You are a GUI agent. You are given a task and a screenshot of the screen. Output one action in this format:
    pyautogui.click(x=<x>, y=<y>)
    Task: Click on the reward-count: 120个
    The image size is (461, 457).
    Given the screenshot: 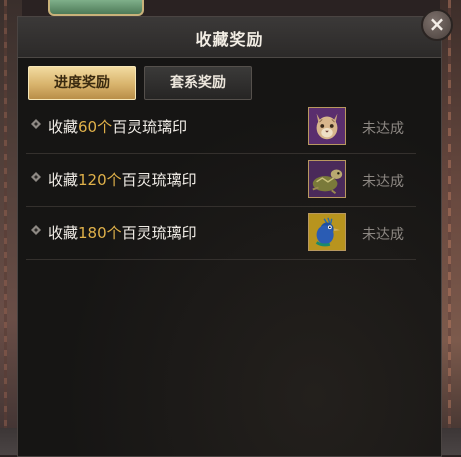 What is the action you would take?
    pyautogui.click(x=100, y=180)
    